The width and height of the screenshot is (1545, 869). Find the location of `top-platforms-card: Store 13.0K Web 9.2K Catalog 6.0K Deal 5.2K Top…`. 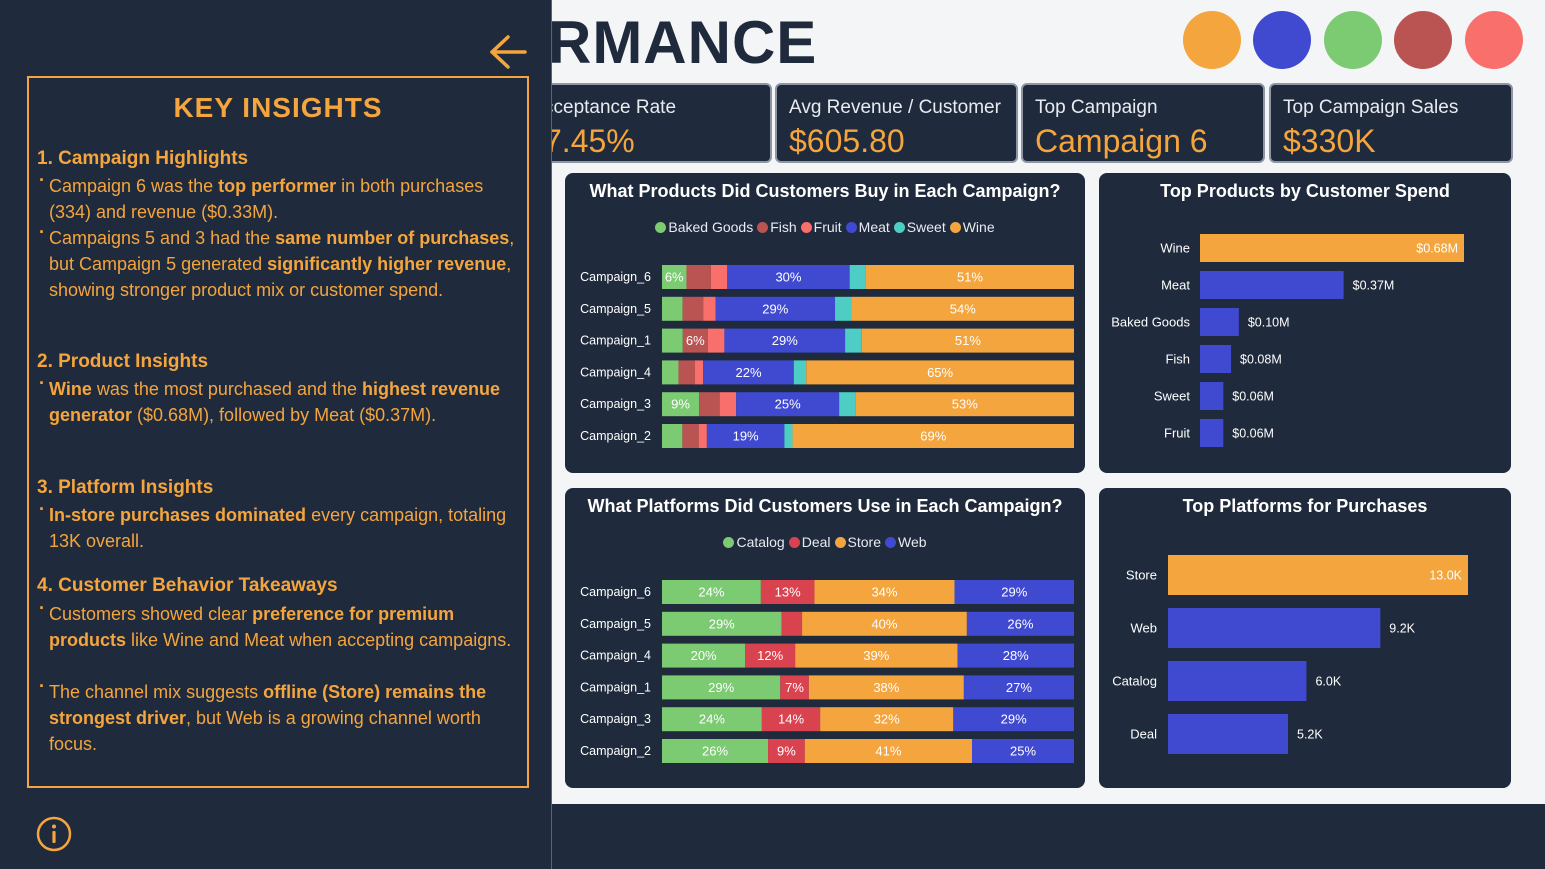

top-platforms-card: Store 13.0K Web 9.2K Catalog 6.0K Deal 5.2K Top… is located at coordinates (1305, 638).